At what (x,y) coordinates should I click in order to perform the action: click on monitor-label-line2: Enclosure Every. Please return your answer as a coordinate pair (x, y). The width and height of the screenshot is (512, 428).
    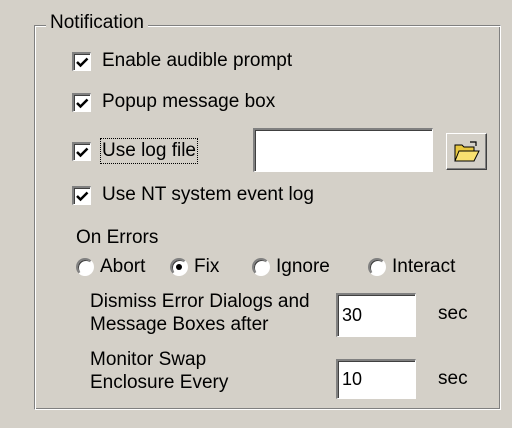
    Looking at the image, I should click on (159, 382).